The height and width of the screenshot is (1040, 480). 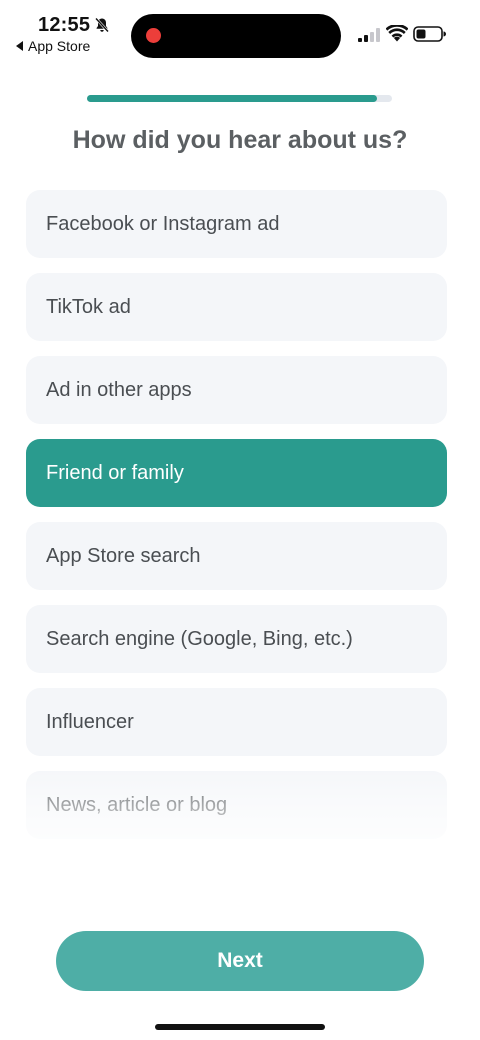 I want to click on battery-icon, so click(x=429, y=34).